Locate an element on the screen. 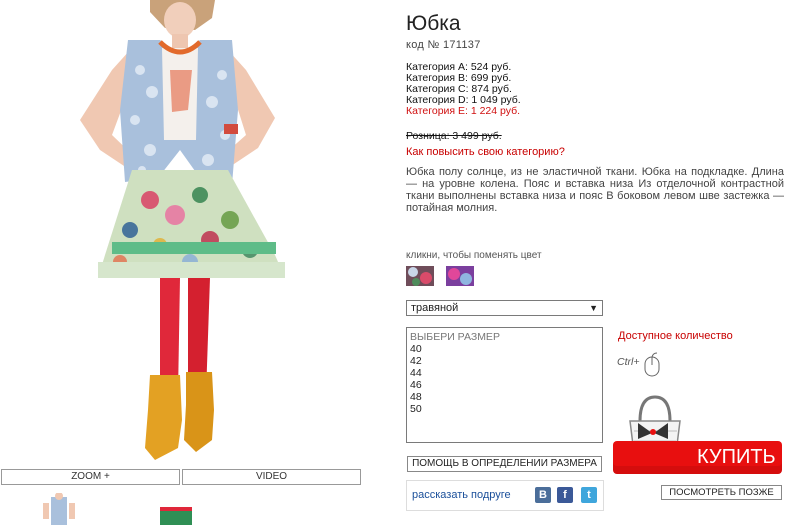  dropdown-arrow-icon: ▼ is located at coordinates (593, 308).